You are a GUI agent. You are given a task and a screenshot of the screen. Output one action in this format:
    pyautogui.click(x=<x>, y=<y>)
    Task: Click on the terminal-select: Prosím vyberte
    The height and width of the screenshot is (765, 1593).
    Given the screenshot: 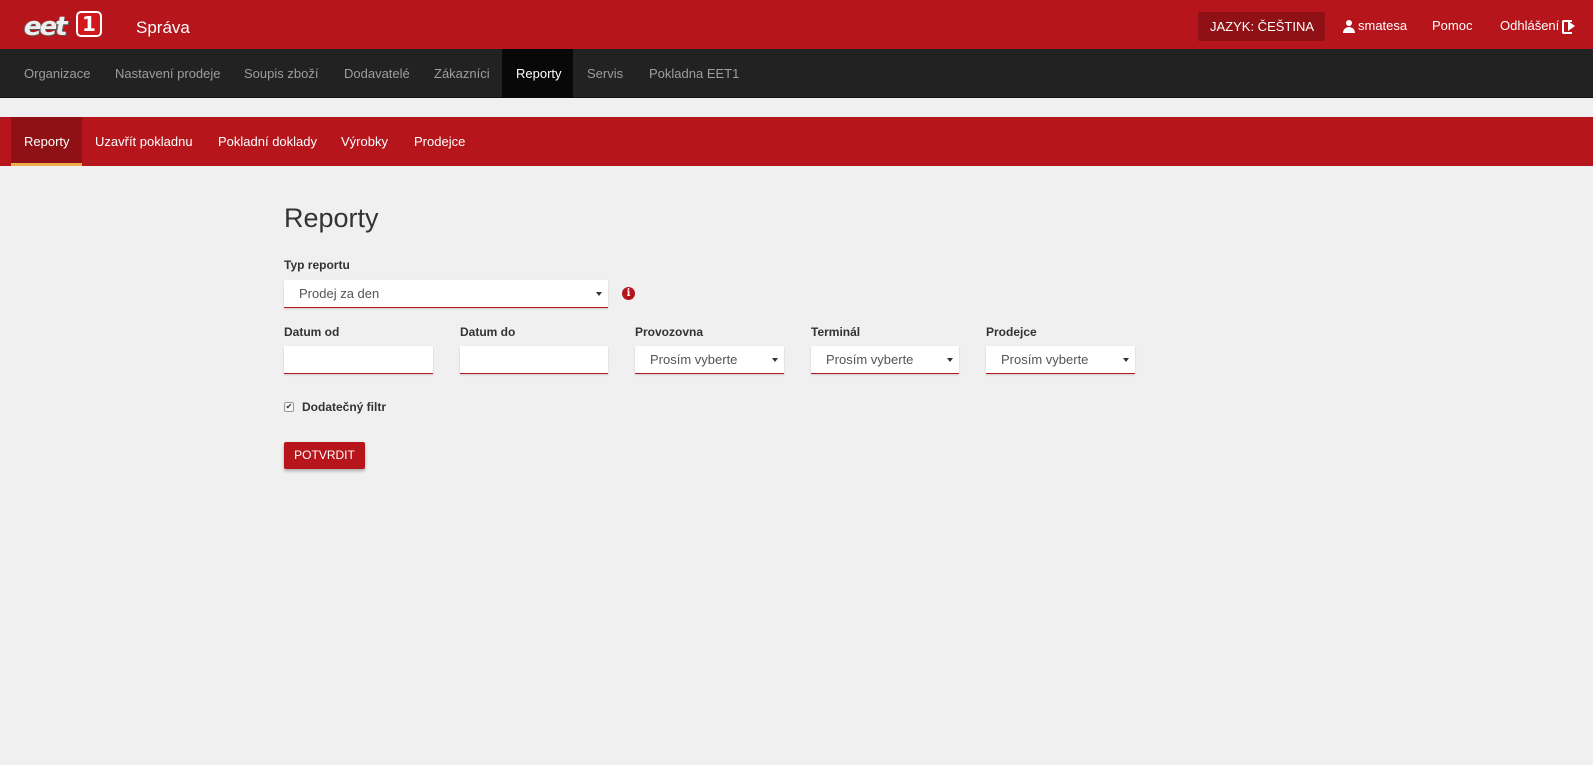 What is the action you would take?
    pyautogui.click(x=885, y=360)
    